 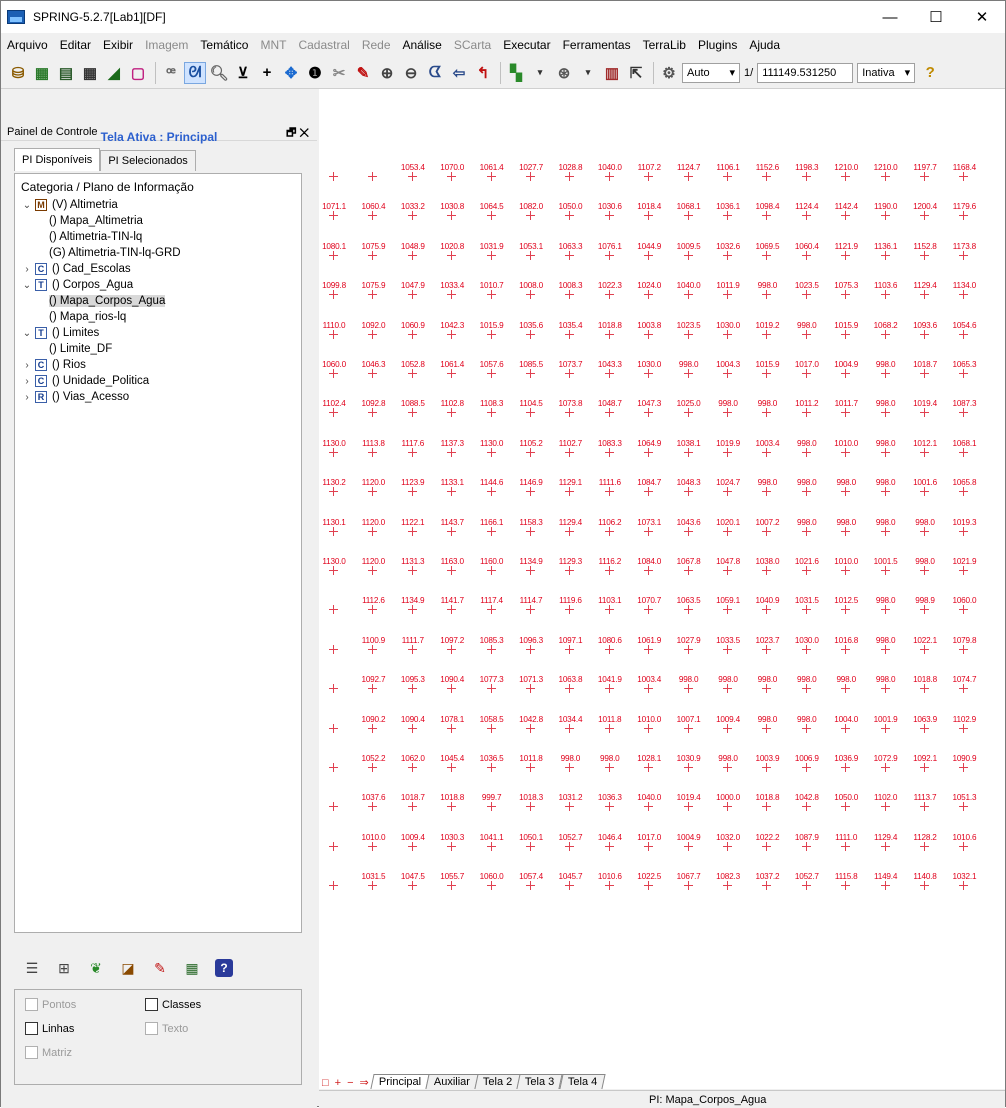 I want to click on menu-item-mnt: MNT, so click(x=273, y=45).